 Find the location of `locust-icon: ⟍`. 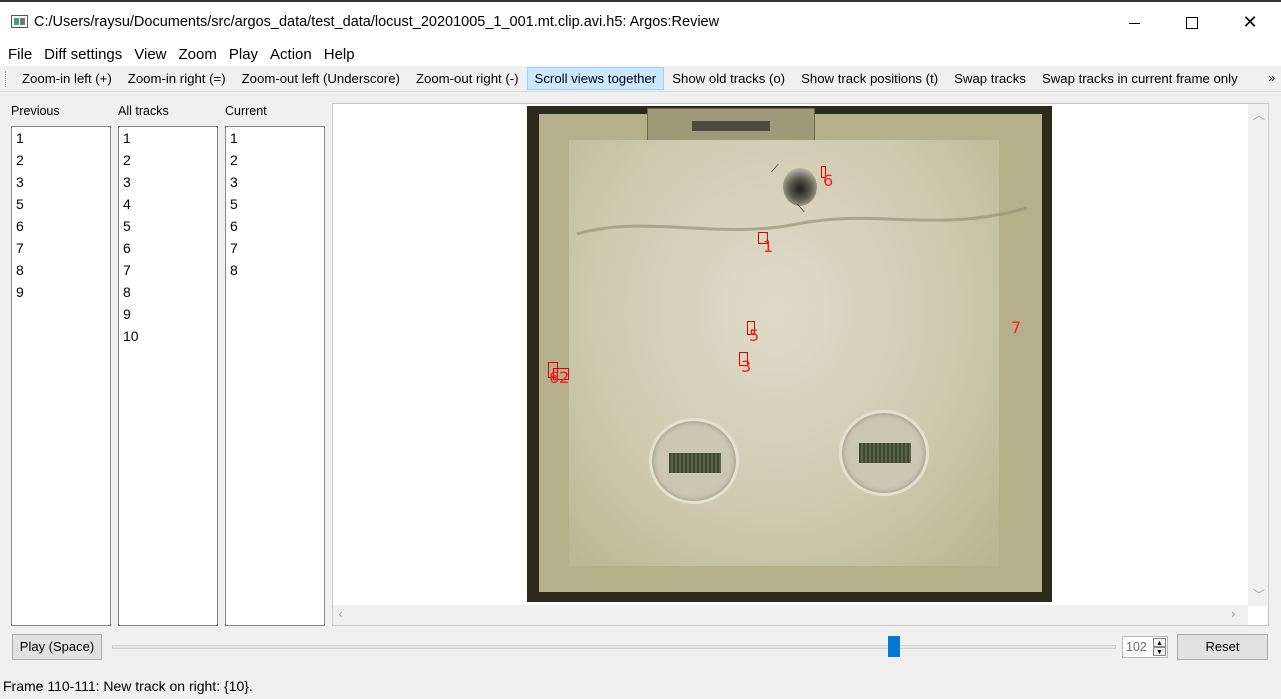

locust-icon: ⟍ is located at coordinates (801, 208).